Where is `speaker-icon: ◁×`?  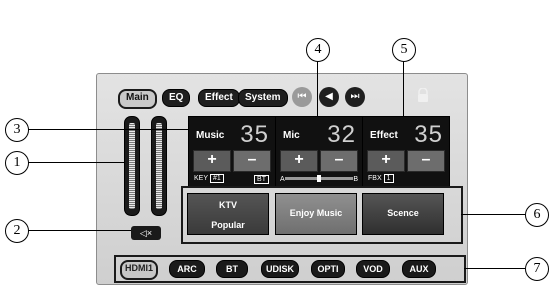
speaker-icon: ◁× is located at coordinates (146, 233).